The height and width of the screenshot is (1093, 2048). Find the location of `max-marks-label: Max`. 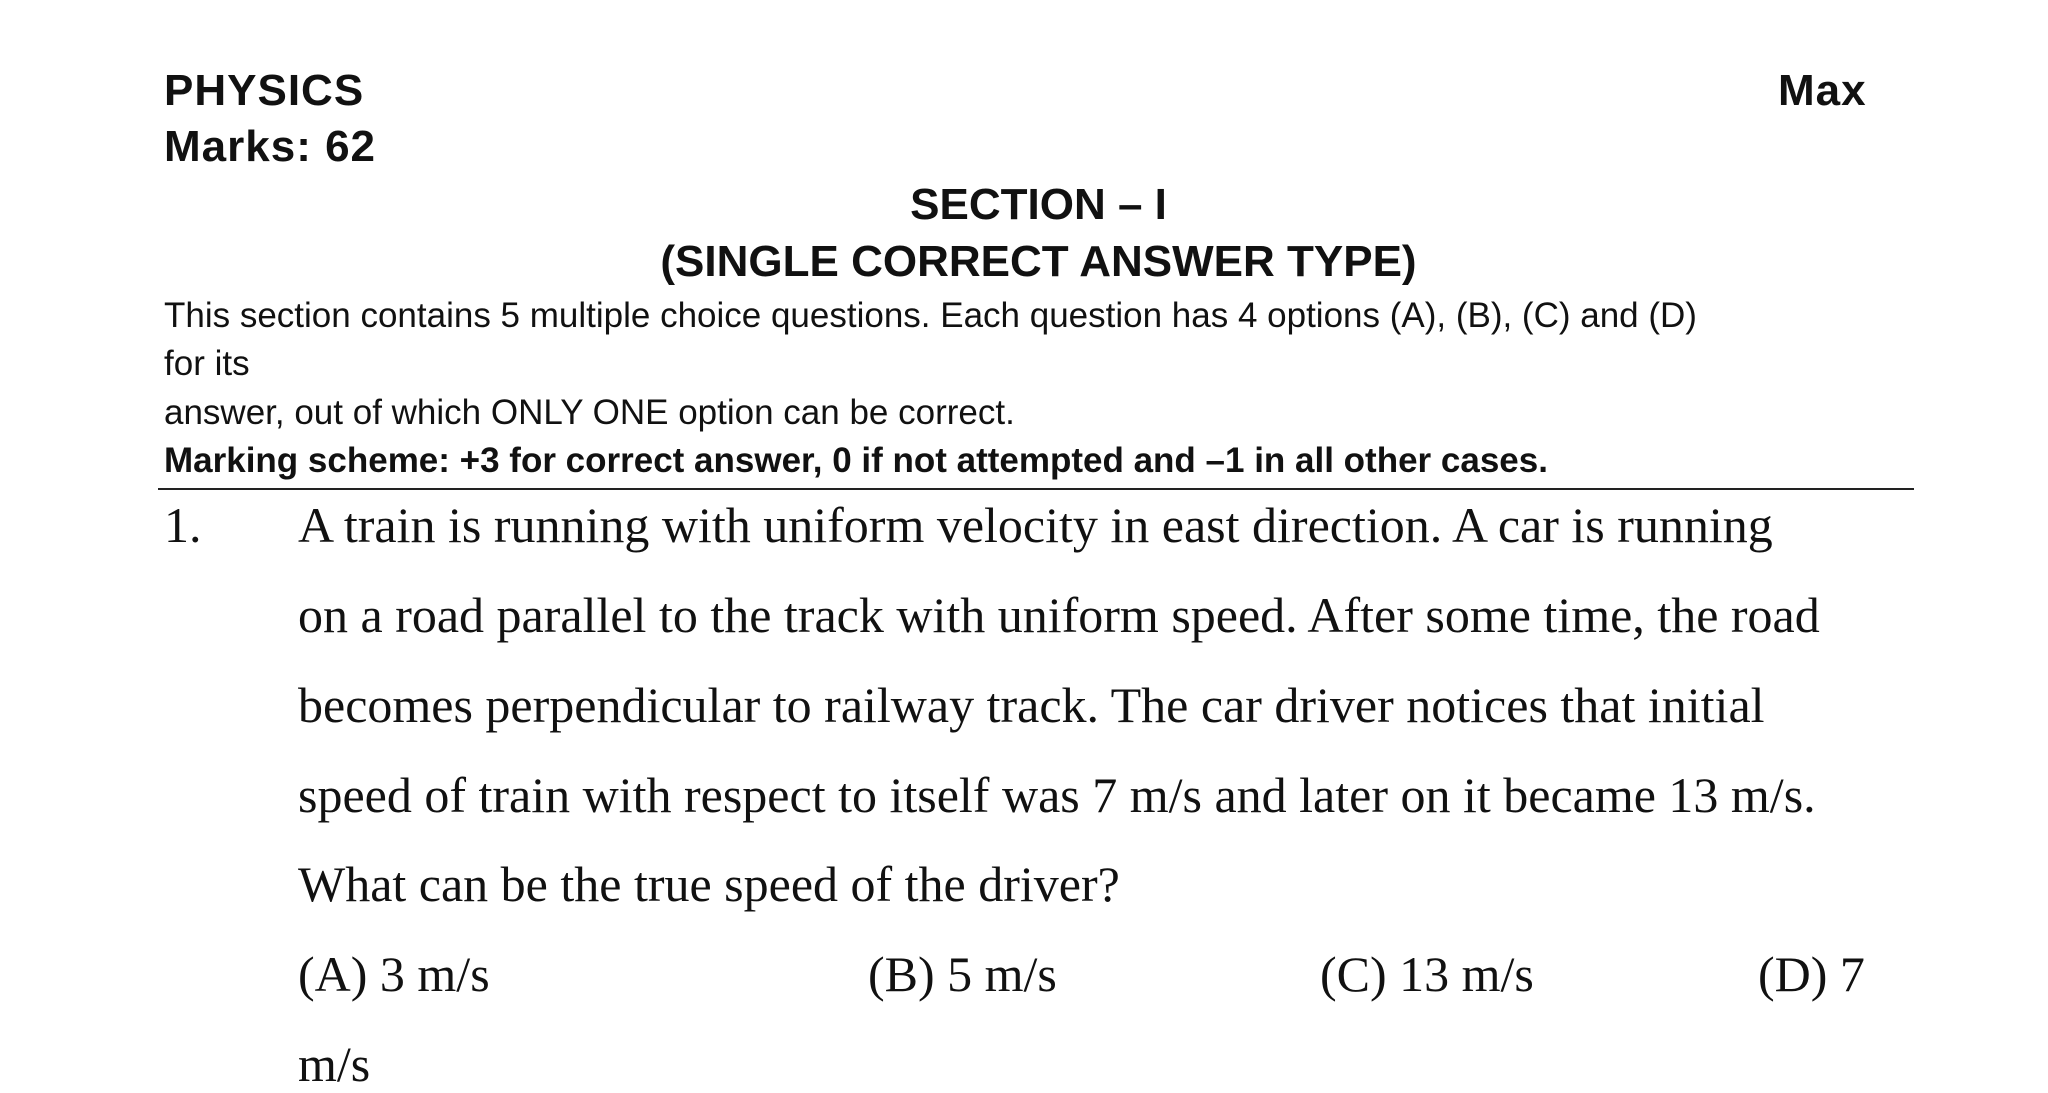

max-marks-label: Max is located at coordinates (1822, 90).